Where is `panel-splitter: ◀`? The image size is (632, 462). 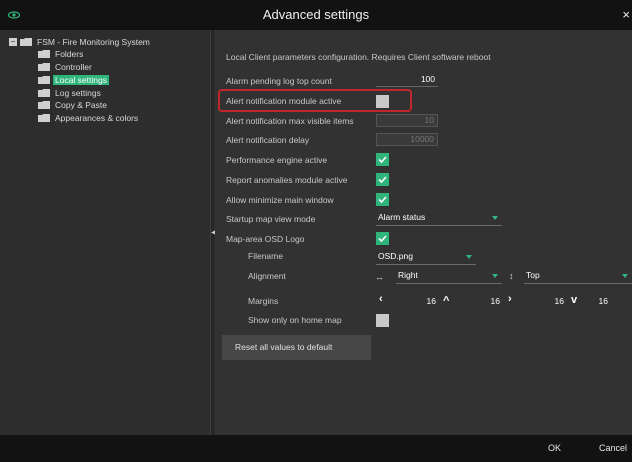 panel-splitter: ◀ is located at coordinates (213, 232).